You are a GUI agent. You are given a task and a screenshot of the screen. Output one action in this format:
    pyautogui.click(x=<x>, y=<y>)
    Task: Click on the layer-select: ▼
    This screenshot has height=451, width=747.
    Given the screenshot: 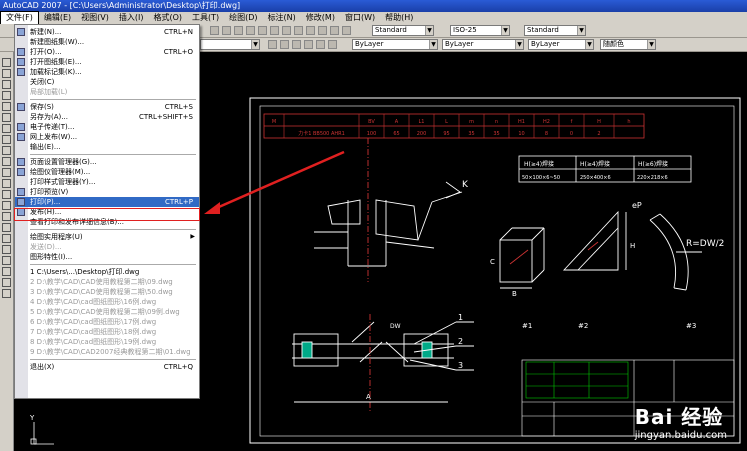 What is the action you would take?
    pyautogui.click(x=230, y=44)
    